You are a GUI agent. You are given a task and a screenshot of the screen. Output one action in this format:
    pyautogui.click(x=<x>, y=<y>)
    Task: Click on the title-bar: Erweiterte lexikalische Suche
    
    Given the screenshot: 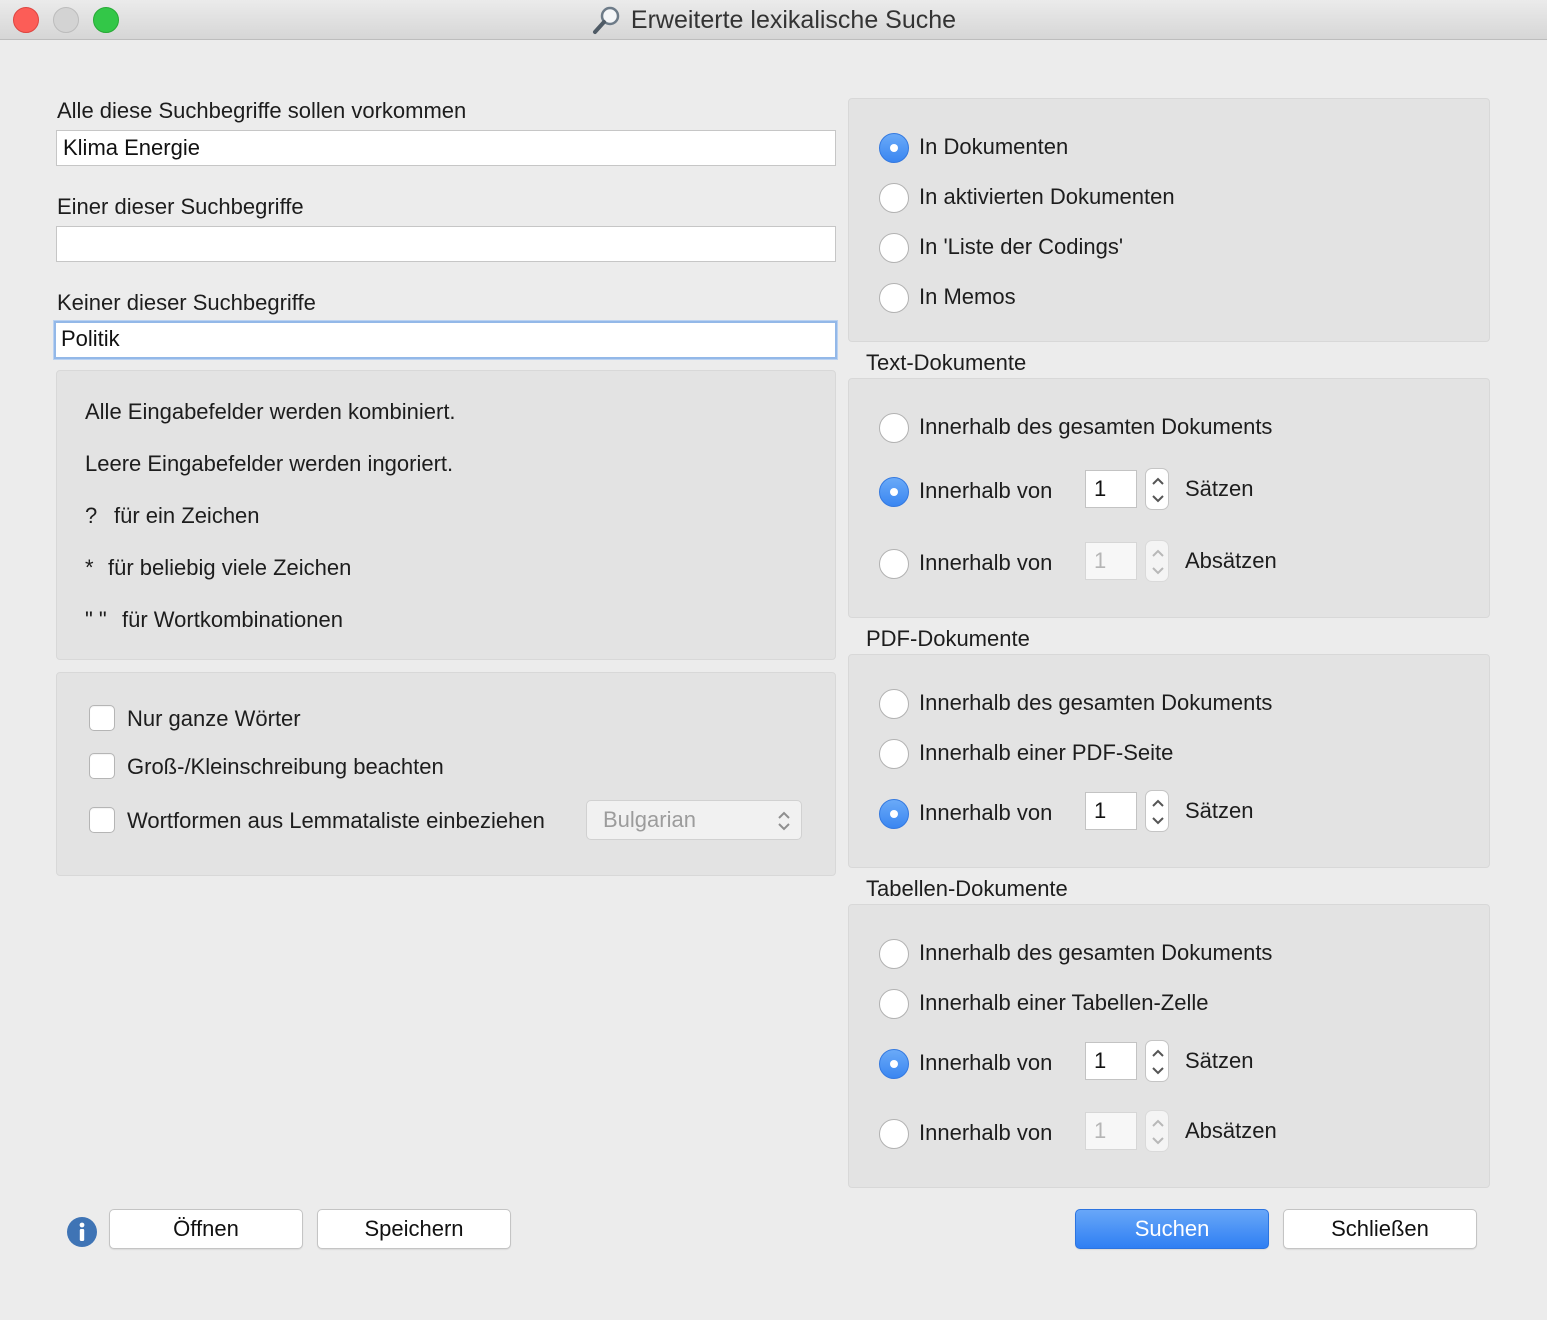 What is the action you would take?
    pyautogui.click(x=773, y=20)
    